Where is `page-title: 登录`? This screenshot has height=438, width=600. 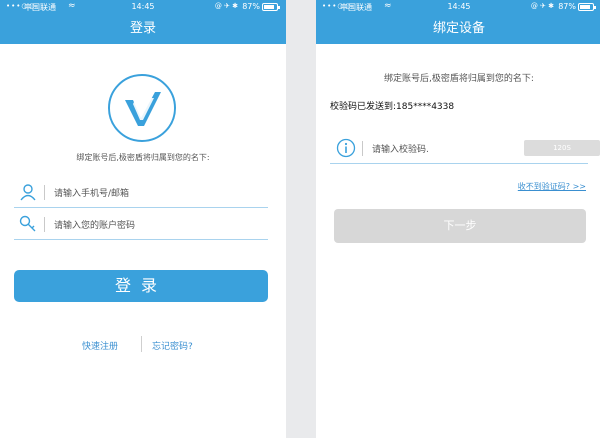 page-title: 登录 is located at coordinates (142, 28).